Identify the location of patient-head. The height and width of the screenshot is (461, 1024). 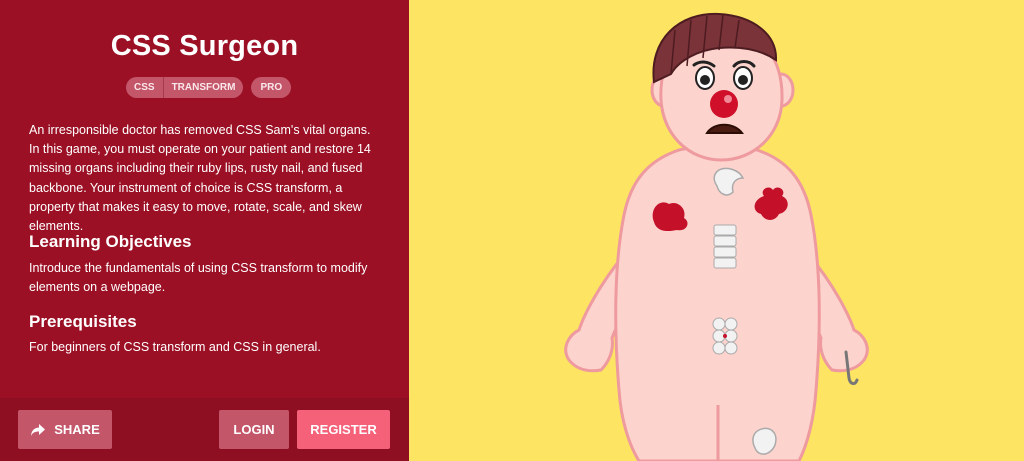
(722, 87).